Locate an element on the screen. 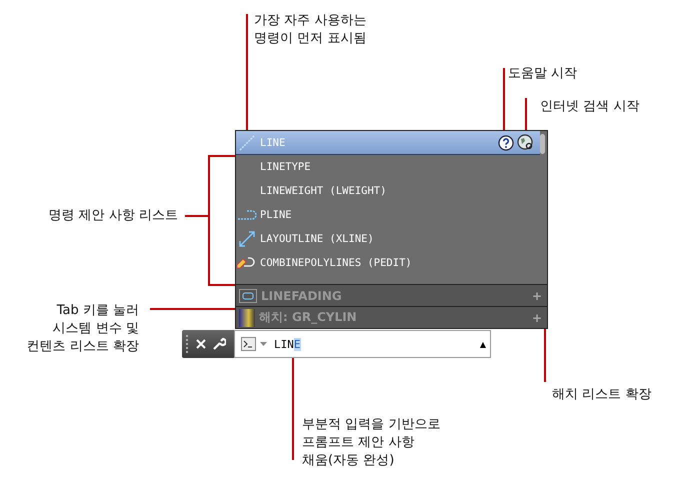 The image size is (684, 485). suggestion-item: LINETYPE is located at coordinates (391, 167).